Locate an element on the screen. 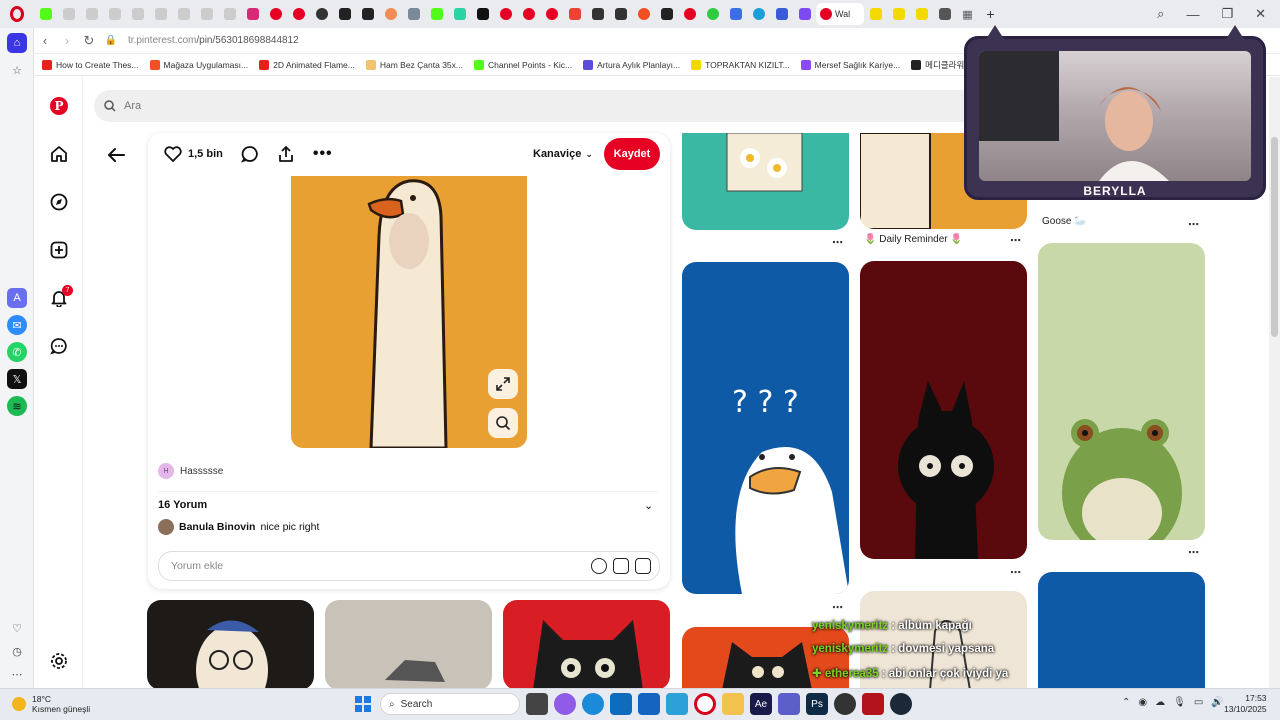 Image resolution: width=1280 pixels, height=720 pixels. obs-icon is located at coordinates (845, 704).